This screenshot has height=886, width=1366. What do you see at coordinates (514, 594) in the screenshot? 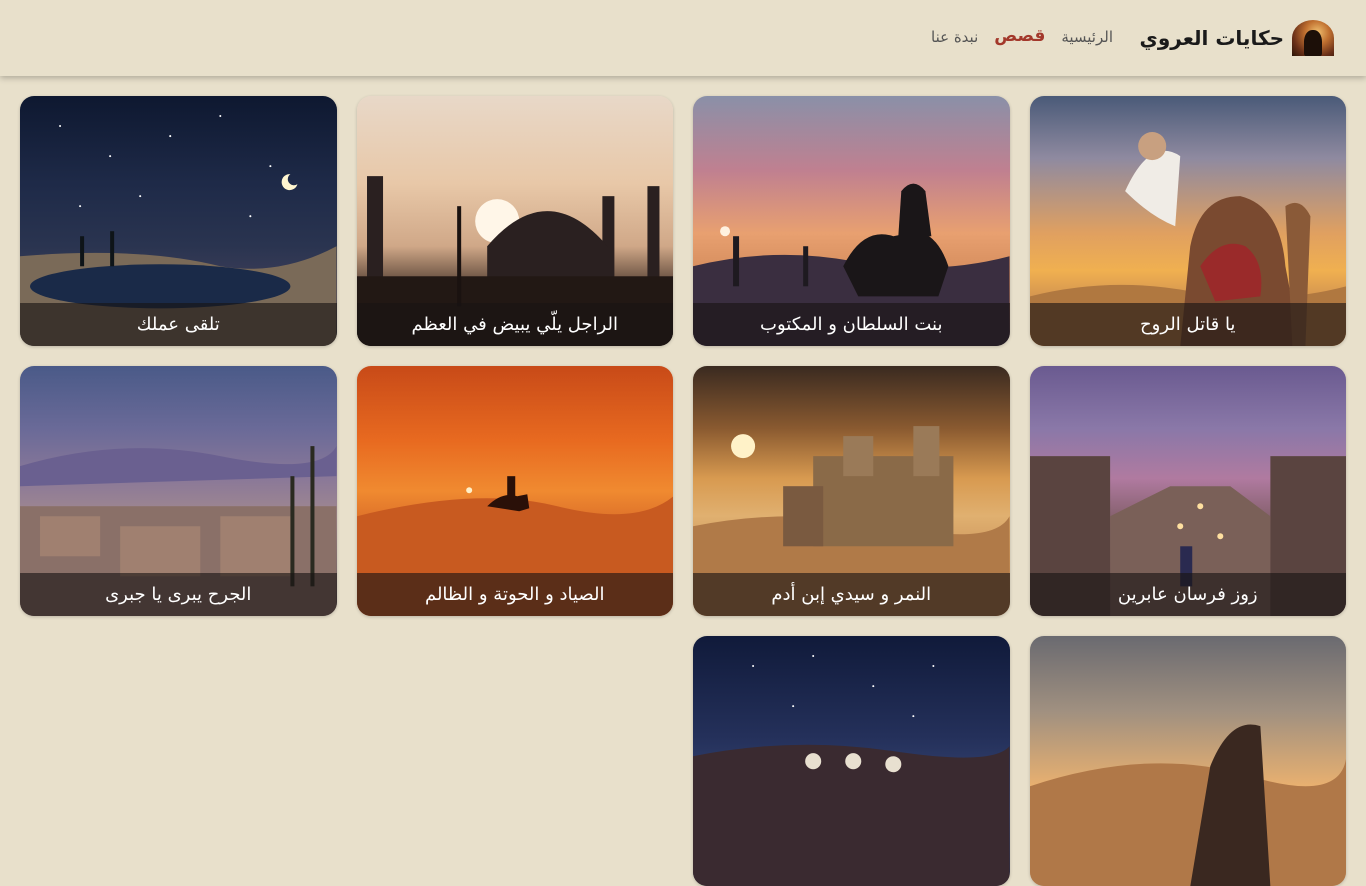
I see `story-title: الصياد و الحوتة و الظالم` at bounding box center [514, 594].